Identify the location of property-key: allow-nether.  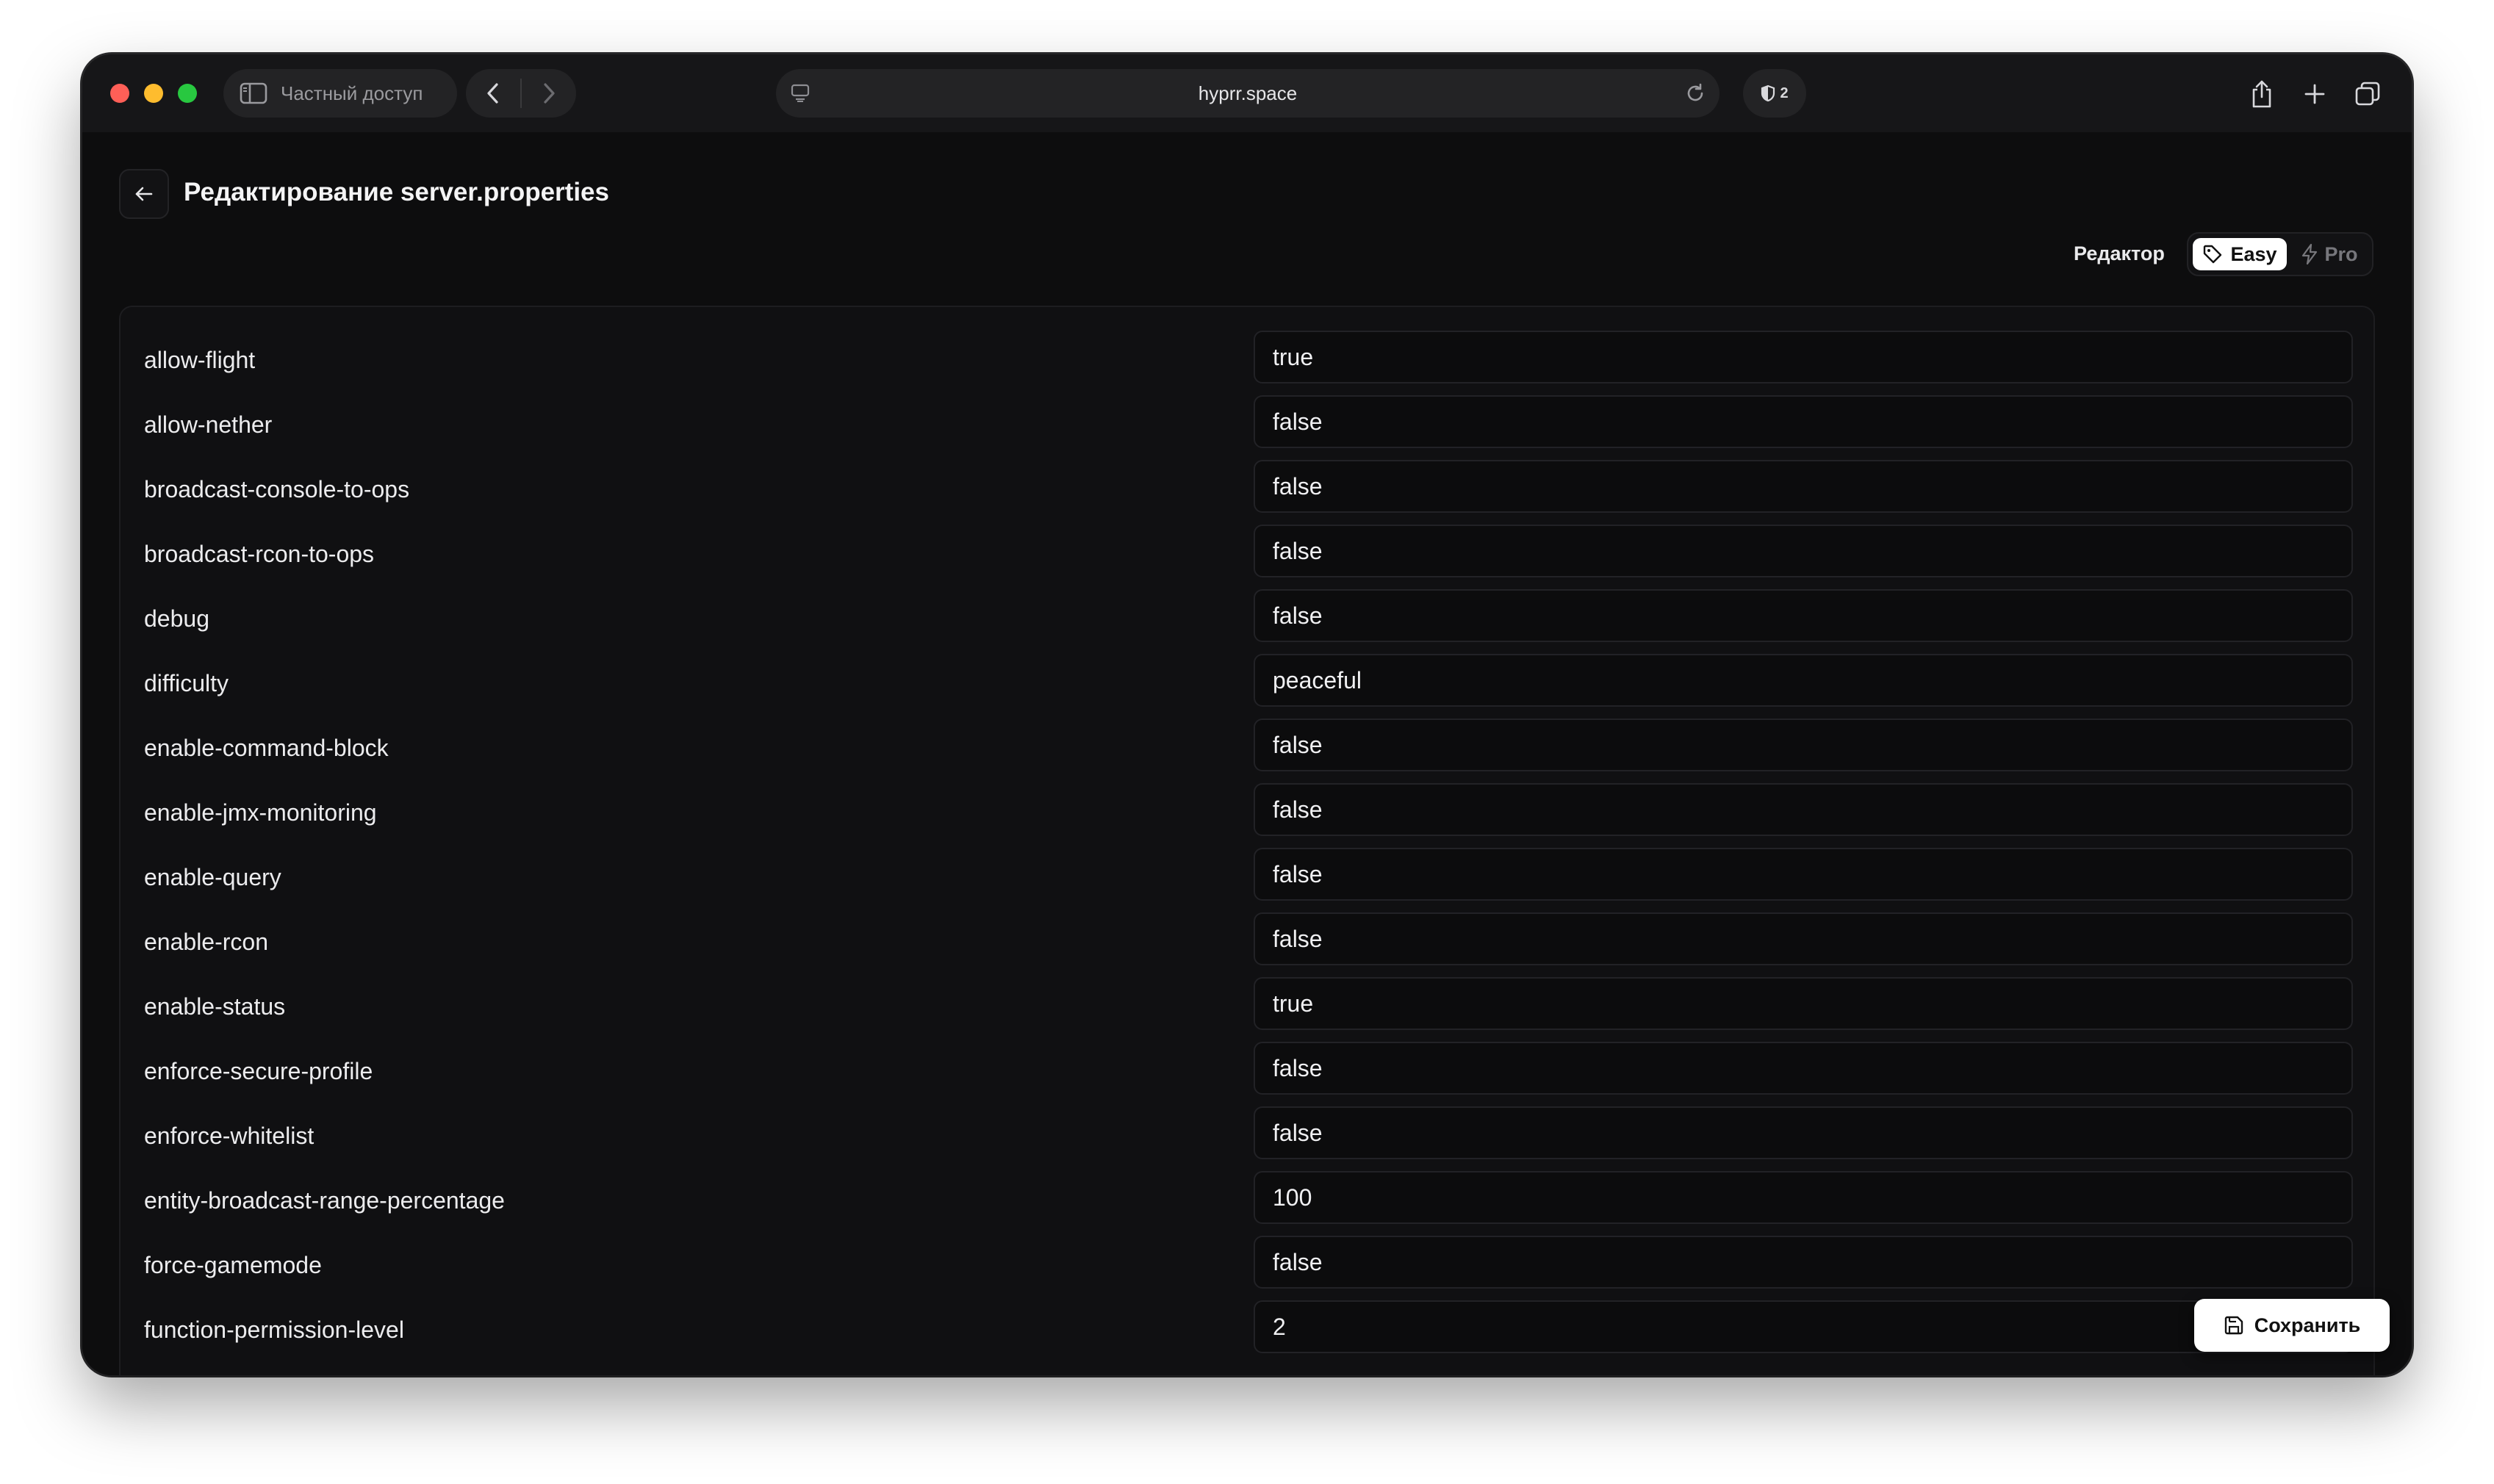
(208, 425).